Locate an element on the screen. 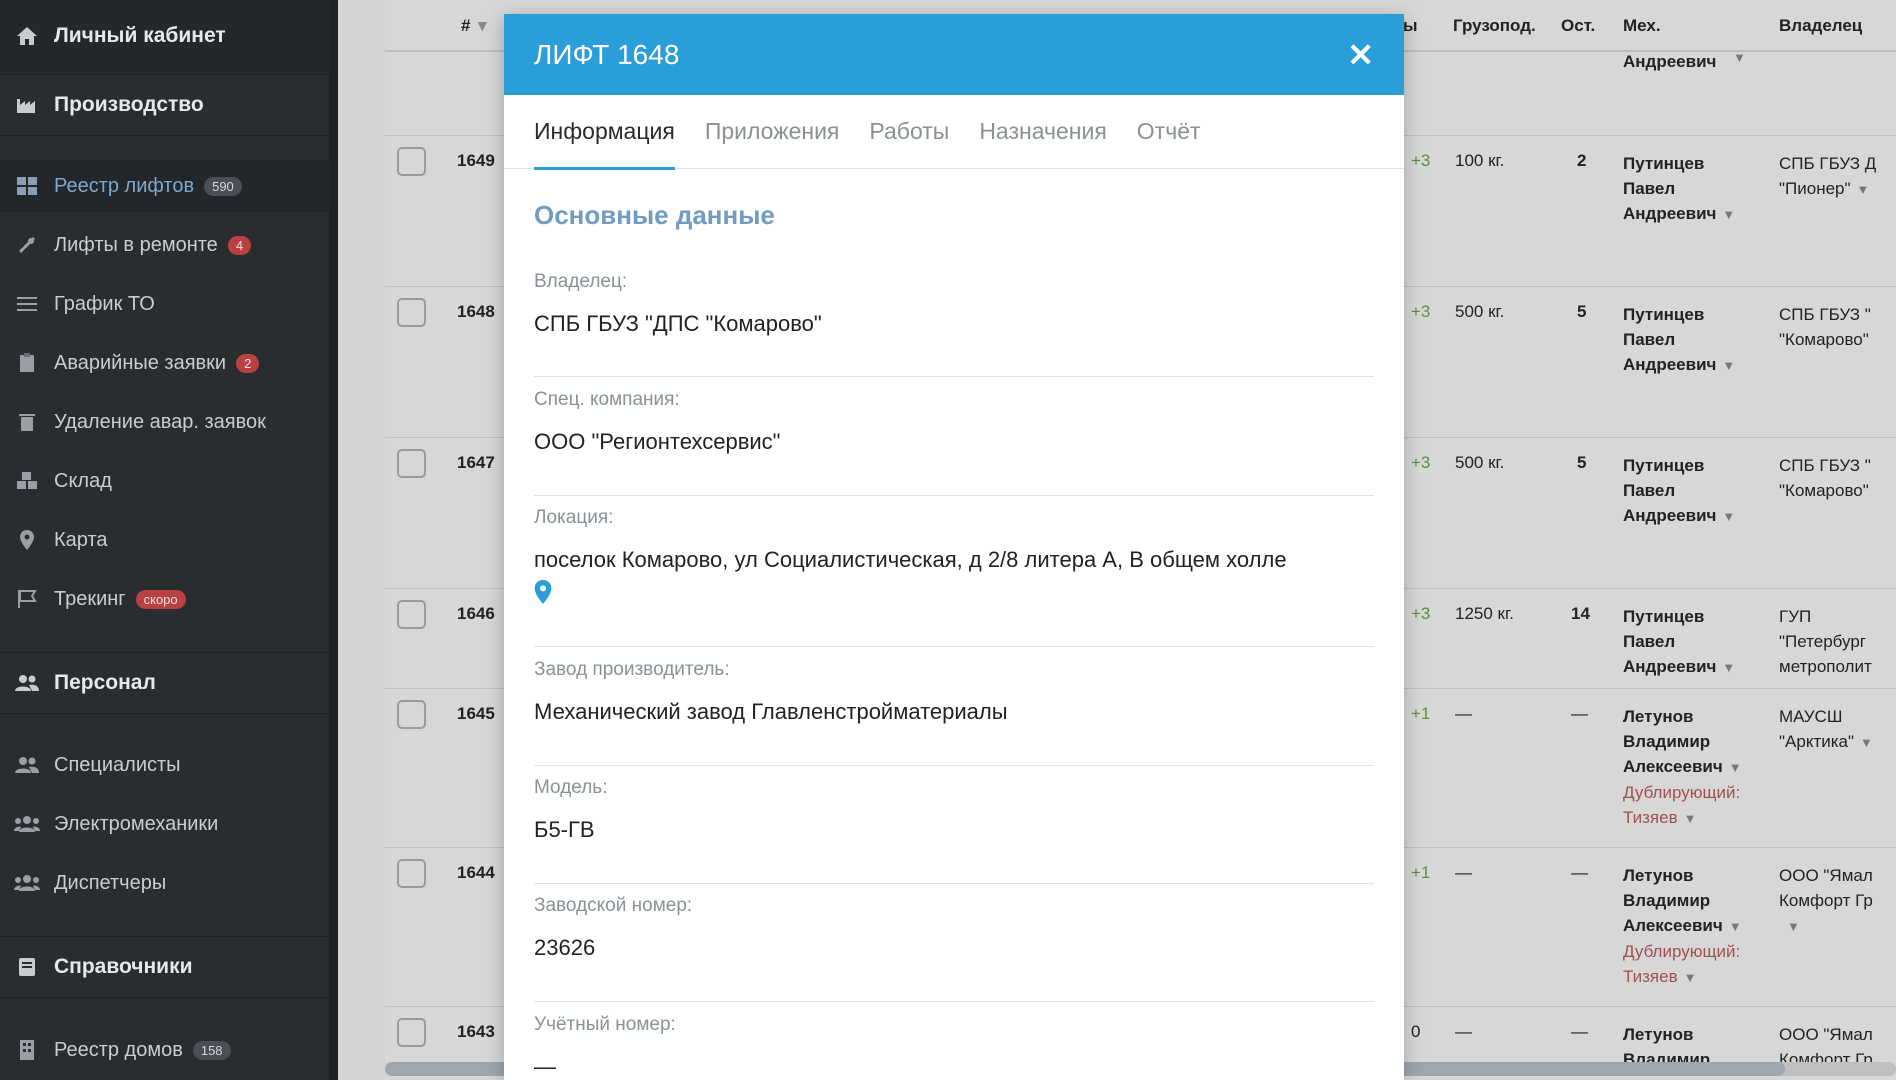  sidebar-item-houses-registry: Реестр домов 158 is located at coordinates (164, 1050).